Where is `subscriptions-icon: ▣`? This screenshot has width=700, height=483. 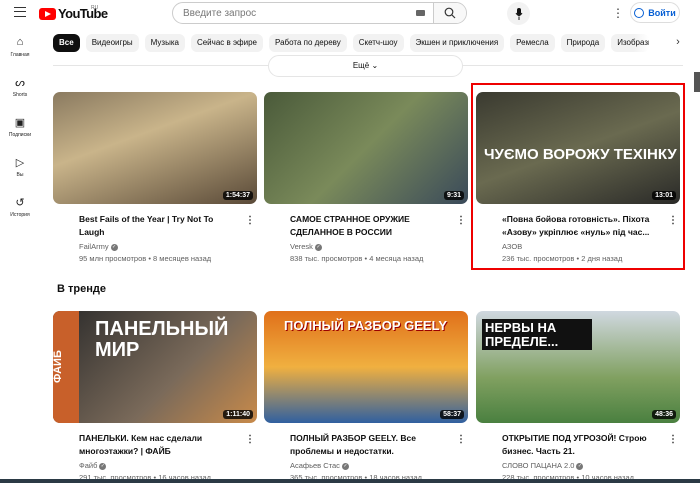
subscriptions-icon: ▣ is located at coordinates (20, 123).